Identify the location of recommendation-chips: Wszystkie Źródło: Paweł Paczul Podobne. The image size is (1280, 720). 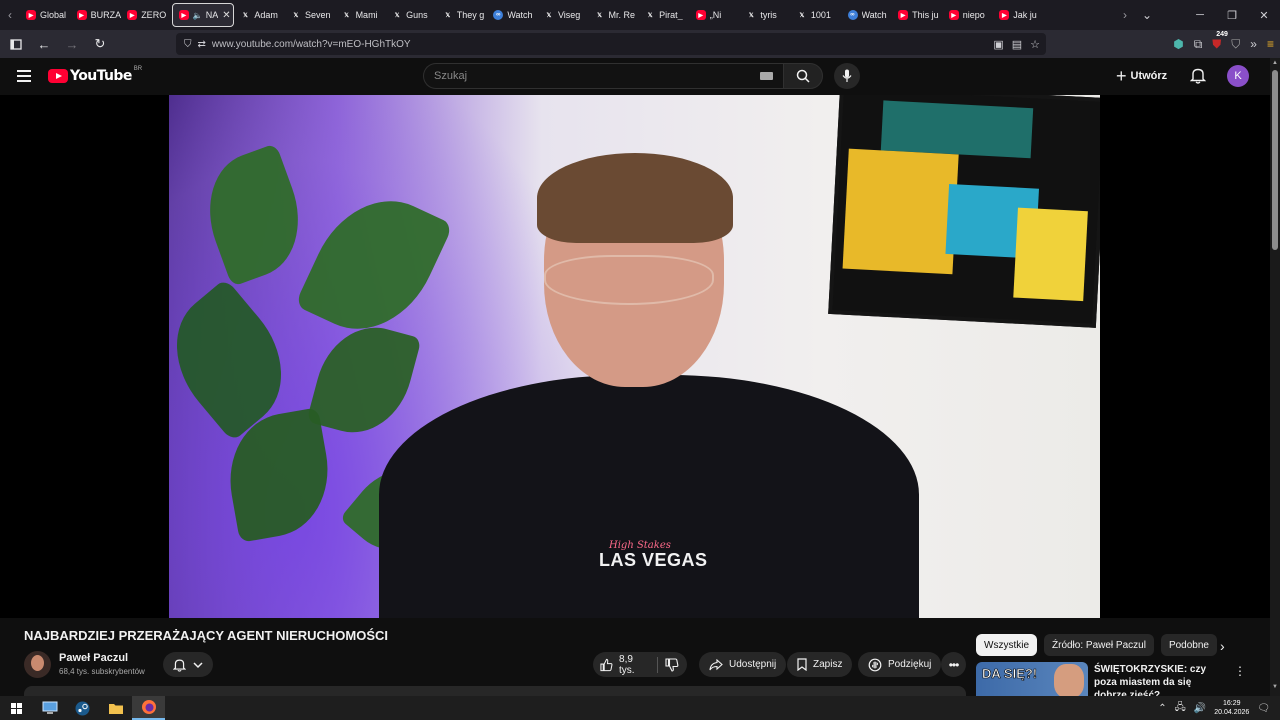
(1096, 645).